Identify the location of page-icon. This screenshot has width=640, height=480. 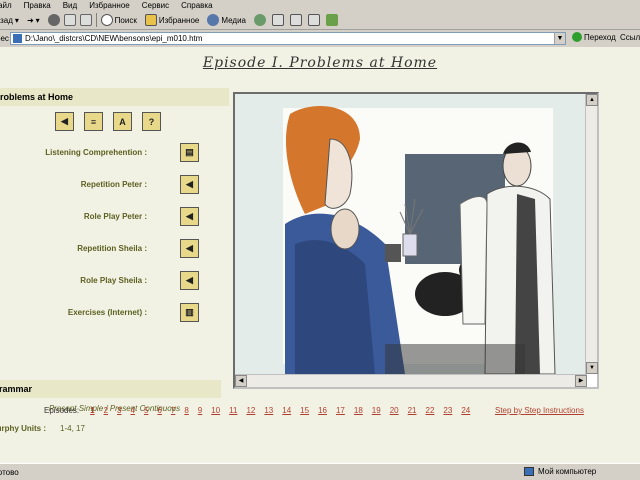
(17, 38).